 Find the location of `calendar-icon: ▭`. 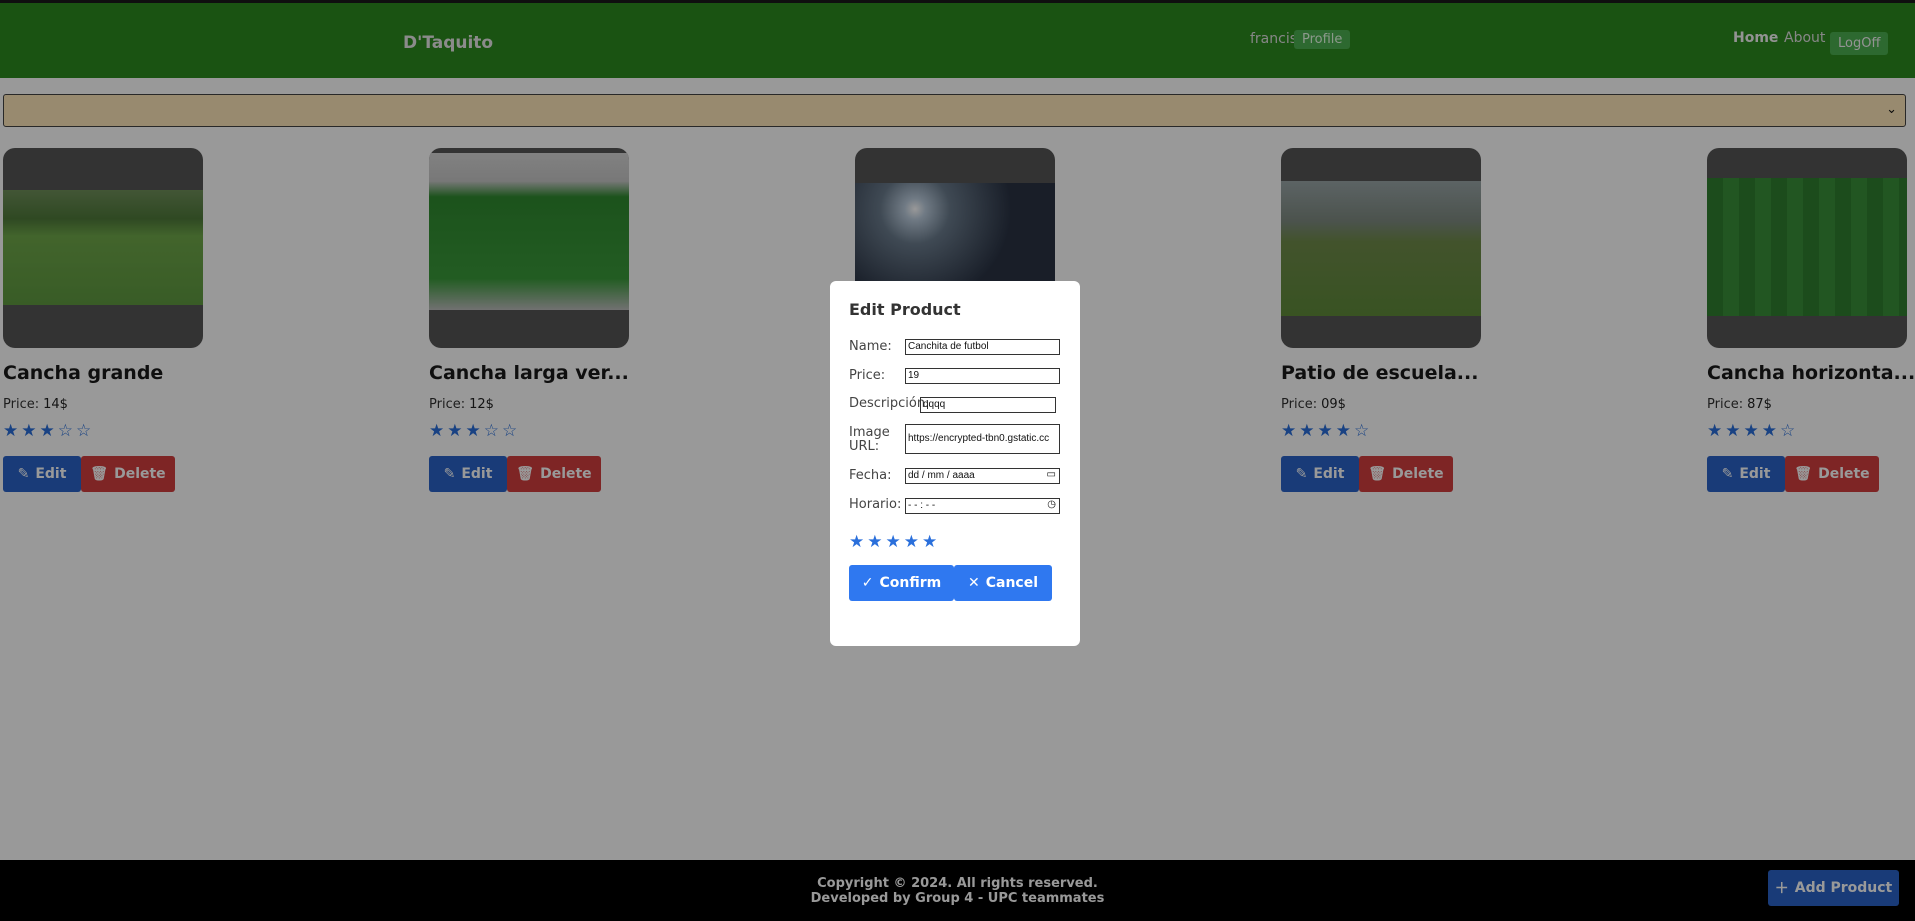

calendar-icon: ▭ is located at coordinates (1051, 474).